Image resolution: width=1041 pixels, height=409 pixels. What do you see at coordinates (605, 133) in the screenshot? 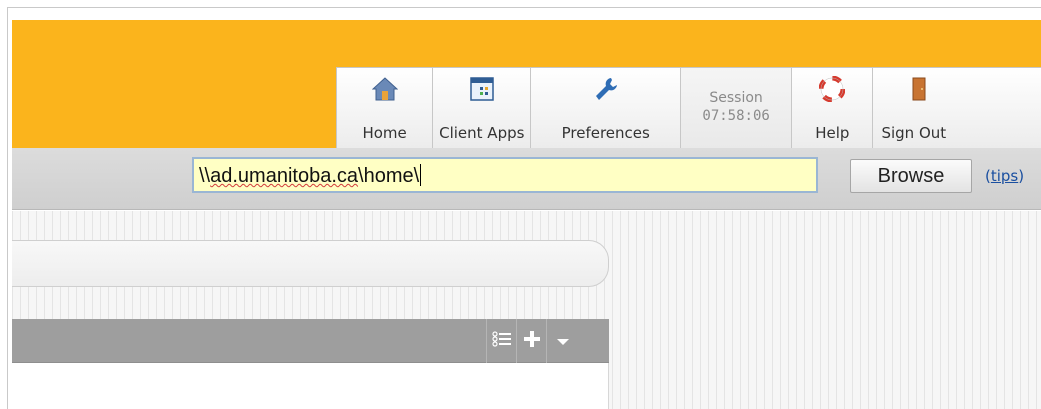
I see `nav-preferences-label: Preferences` at bounding box center [605, 133].